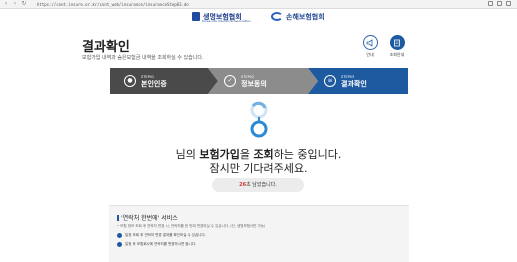 The height and width of the screenshot is (262, 517). Describe the element at coordinates (147, 217) in the screenshot. I see `service-title: '연락처 한번에' 서비스` at that location.